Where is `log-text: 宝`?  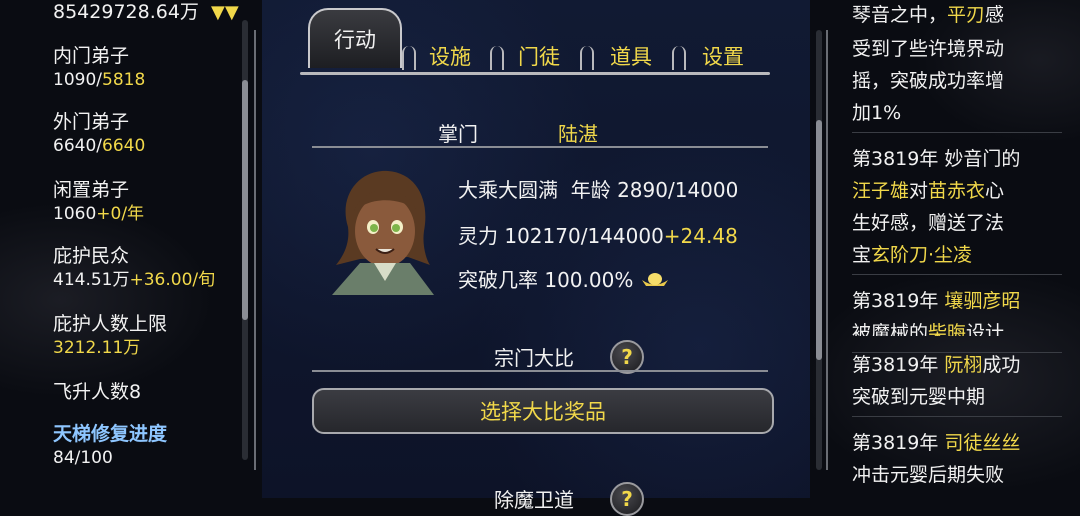 log-text: 宝 is located at coordinates (862, 255).